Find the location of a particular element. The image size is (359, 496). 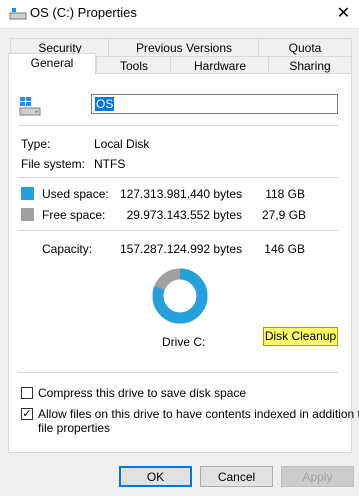

cancel-button: Cancel is located at coordinates (236, 476).